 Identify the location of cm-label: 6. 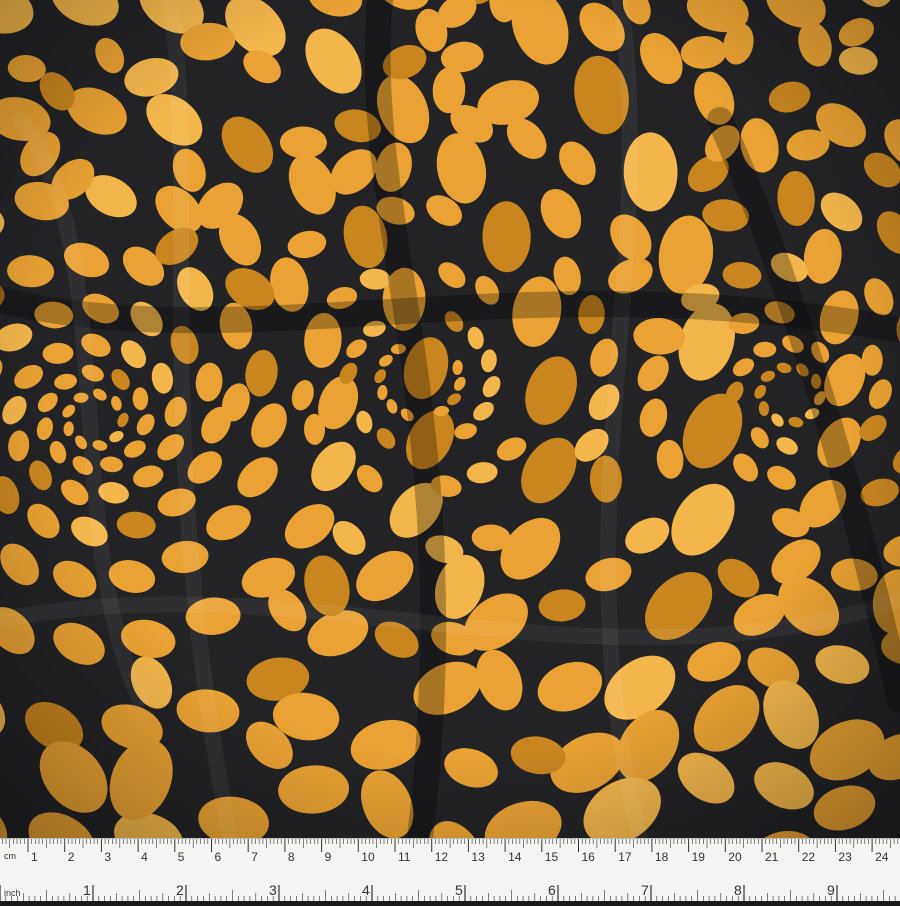
(218, 857).